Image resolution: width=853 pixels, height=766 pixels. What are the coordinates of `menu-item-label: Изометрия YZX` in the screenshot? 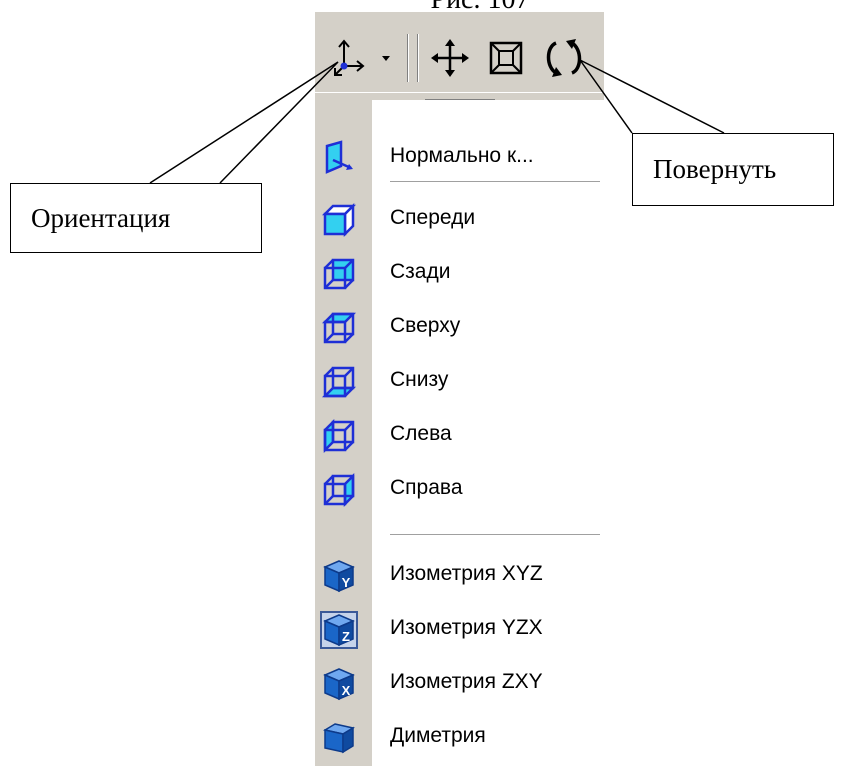 It's located at (466, 627).